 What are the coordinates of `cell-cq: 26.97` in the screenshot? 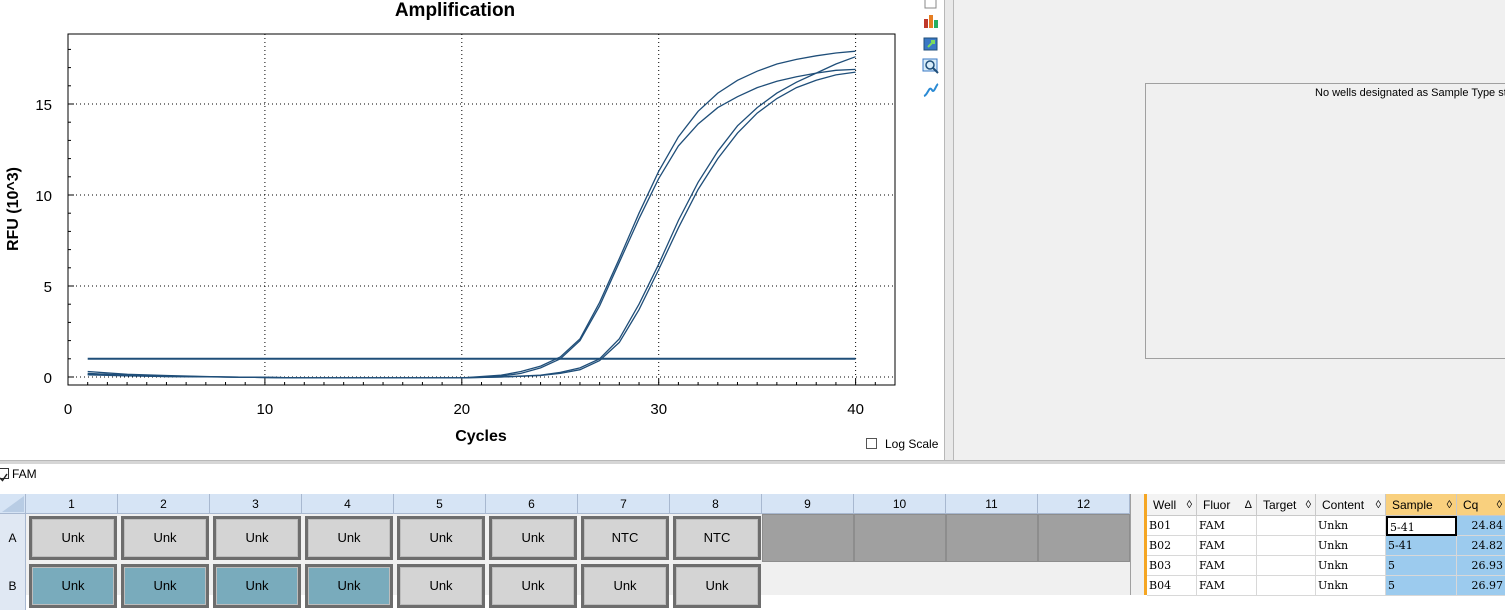 It's located at (1481, 586).